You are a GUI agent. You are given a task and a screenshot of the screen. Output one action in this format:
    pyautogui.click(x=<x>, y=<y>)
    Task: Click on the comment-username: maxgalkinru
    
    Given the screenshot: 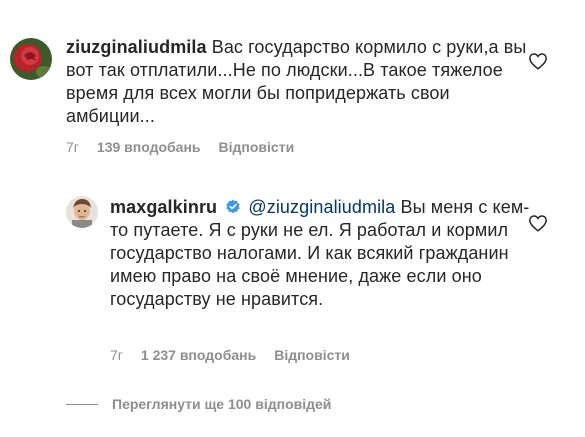 What is the action you would take?
    pyautogui.click(x=163, y=207)
    